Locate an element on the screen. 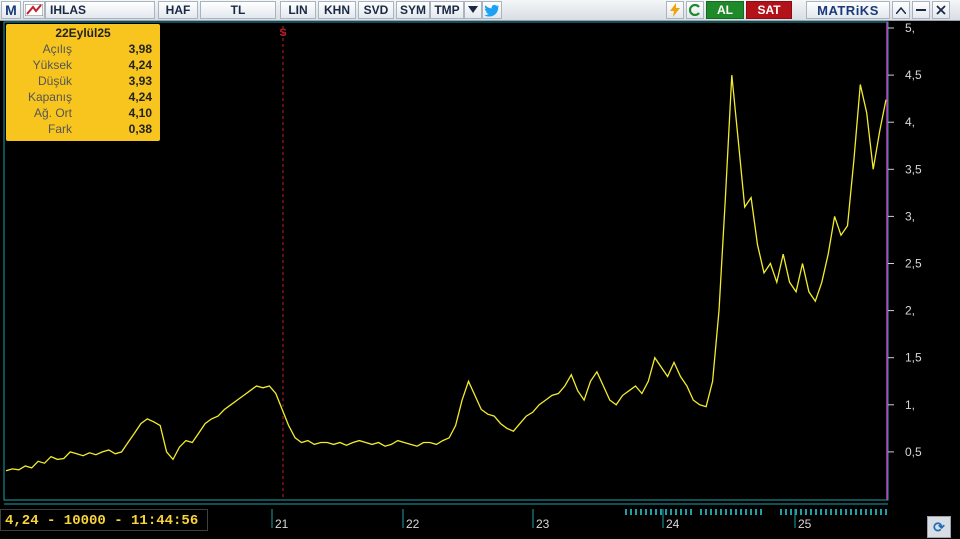  sync-icon: ⟳ is located at coordinates (939, 527).